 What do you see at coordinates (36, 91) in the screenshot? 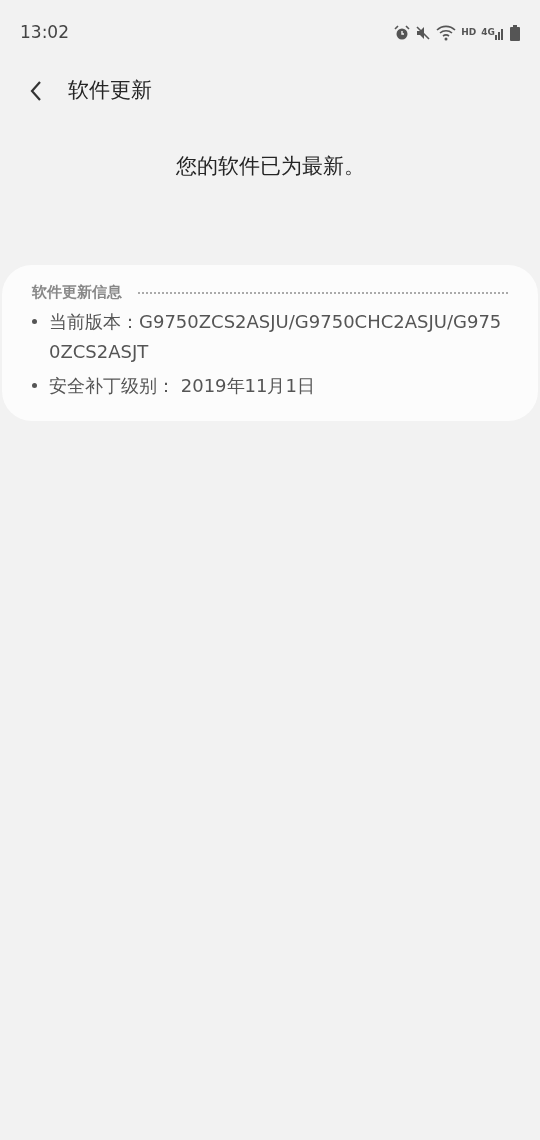
I see `back-icon` at bounding box center [36, 91].